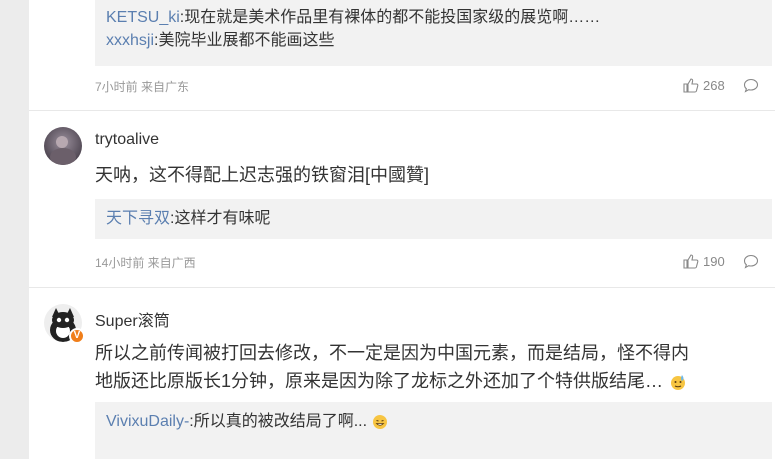  What do you see at coordinates (220, 218) in the screenshot?
I see `reply-text: :这样才有味呢` at bounding box center [220, 218].